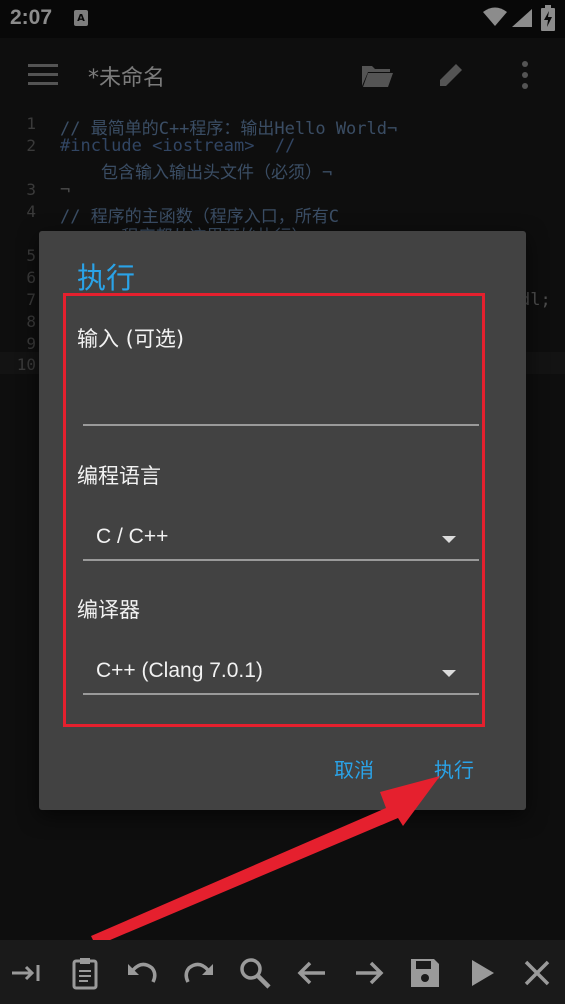 The width and height of the screenshot is (565, 1004). Describe the element at coordinates (369, 973) in the screenshot. I see `arrow-right-icon` at that location.